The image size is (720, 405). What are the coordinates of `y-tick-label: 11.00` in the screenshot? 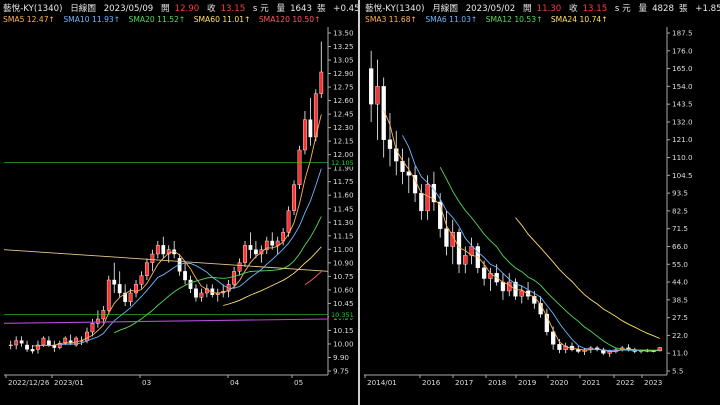 It's located at (343, 249).